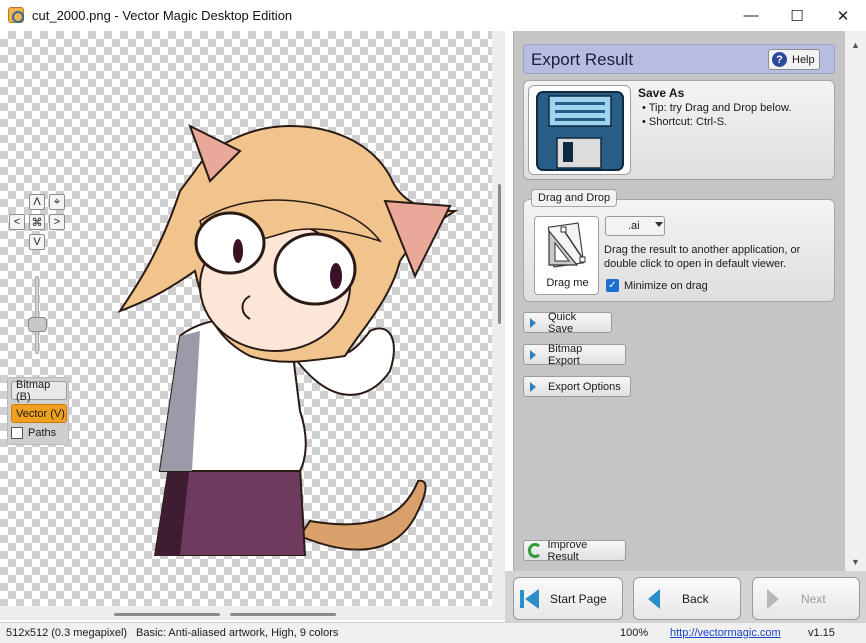 The image size is (866, 643). What do you see at coordinates (843, 15) in the screenshot?
I see `close-button: ✕` at bounding box center [843, 15].